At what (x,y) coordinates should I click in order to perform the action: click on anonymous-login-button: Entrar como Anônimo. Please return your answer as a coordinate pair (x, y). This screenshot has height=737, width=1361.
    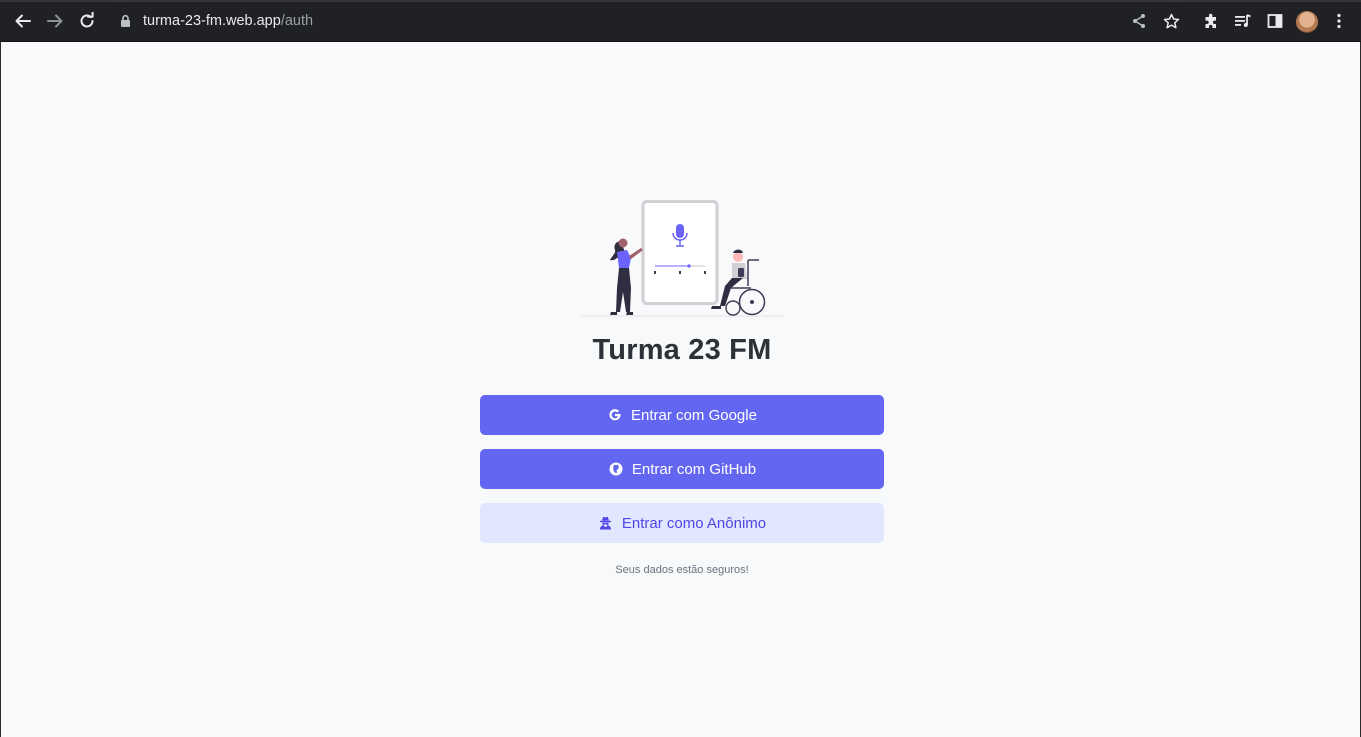
    Looking at the image, I should click on (682, 523).